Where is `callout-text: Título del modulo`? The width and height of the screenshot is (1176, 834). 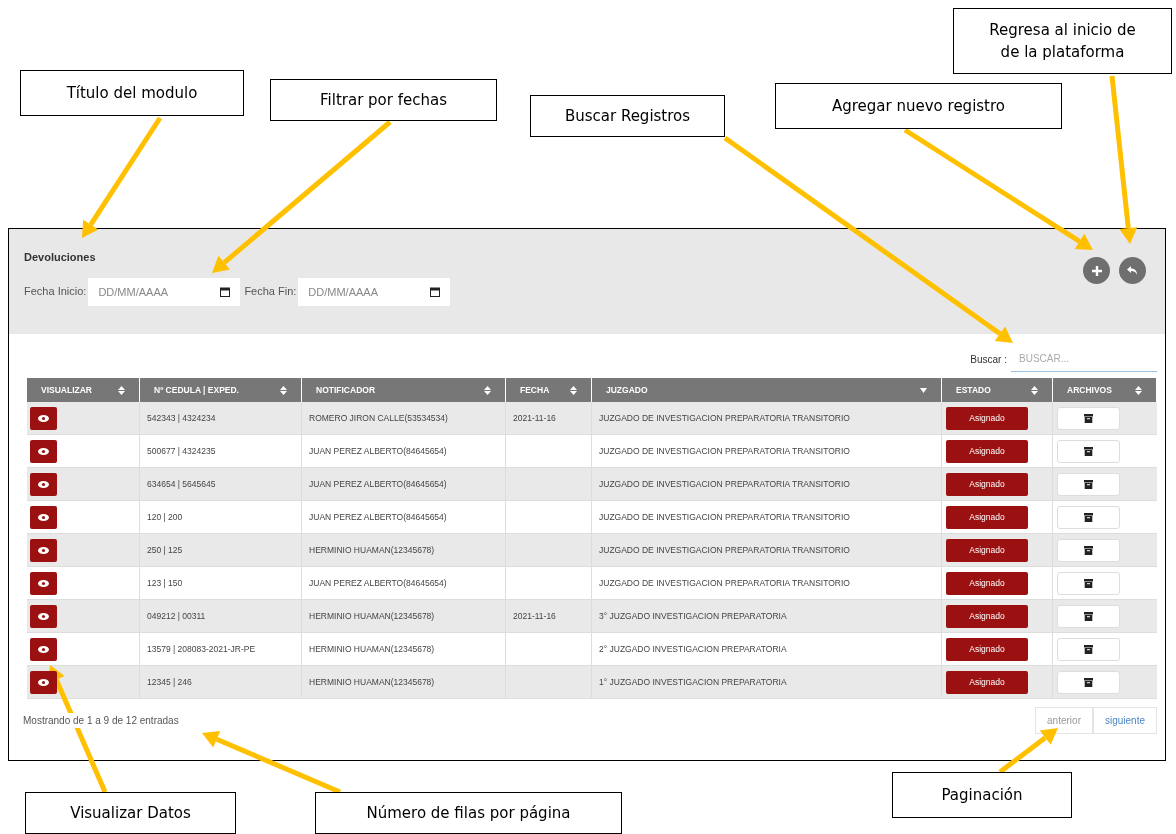
callout-text: Título del modulo is located at coordinates (132, 93).